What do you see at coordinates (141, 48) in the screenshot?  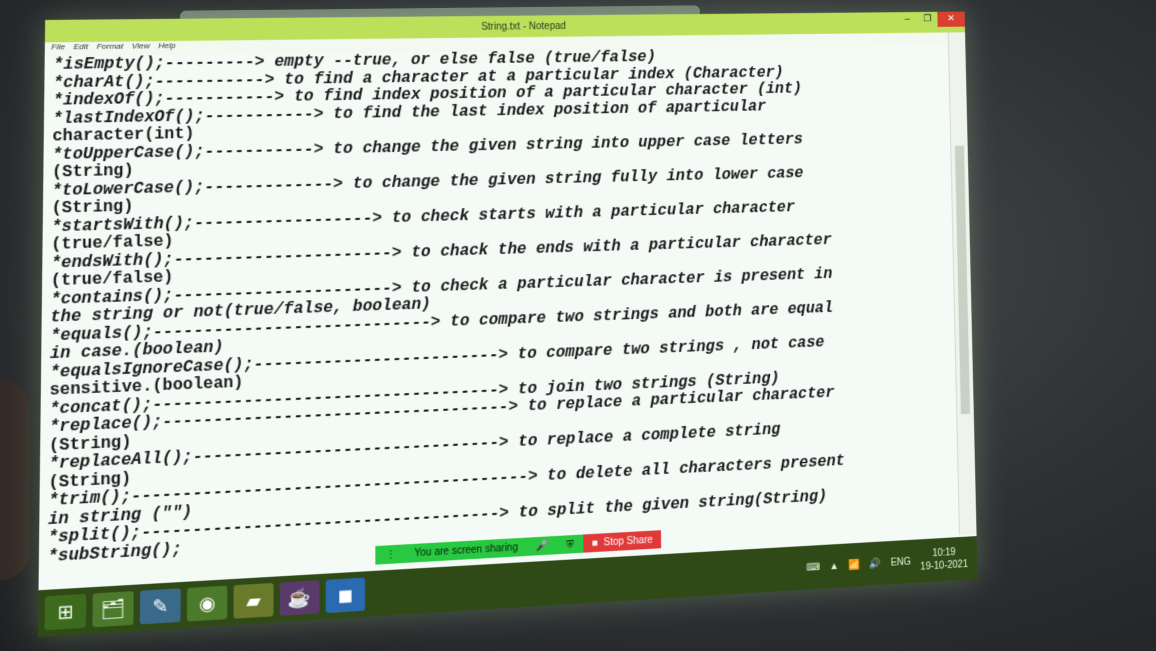 I see `menu-view: View` at bounding box center [141, 48].